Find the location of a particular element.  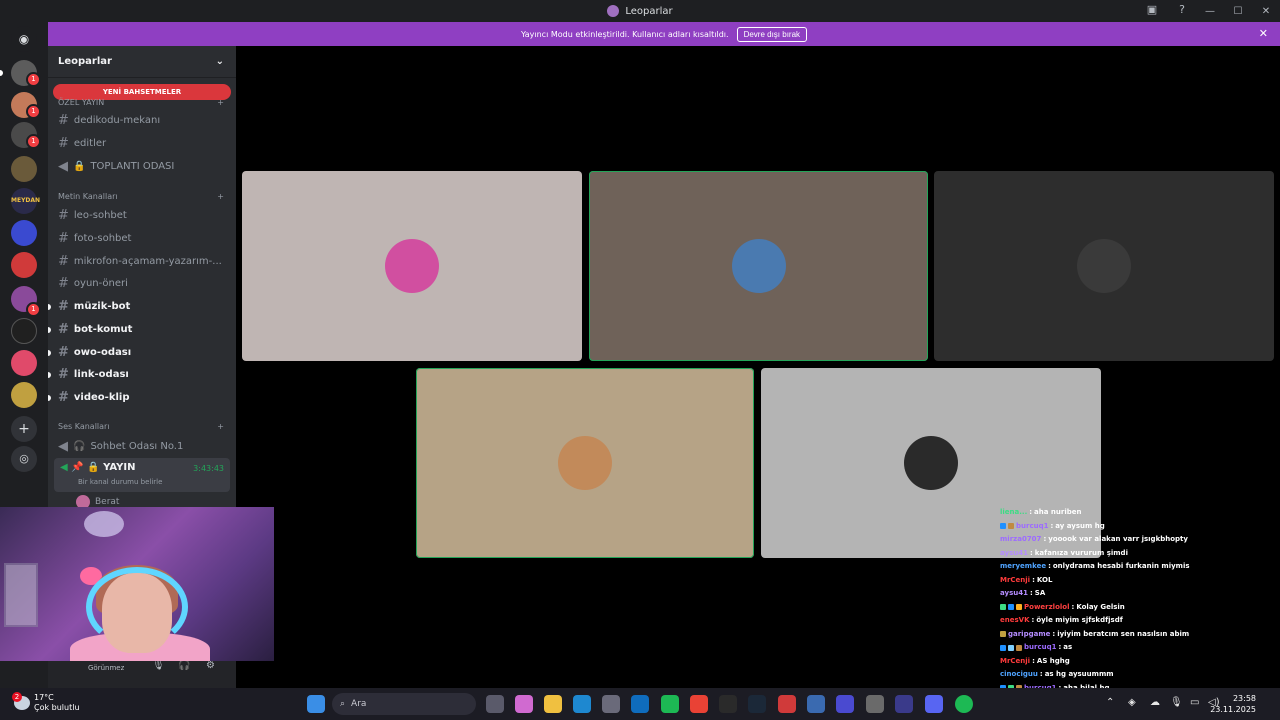

chat-message: MrCenji: AS hghg is located at coordinates (1100, 662).